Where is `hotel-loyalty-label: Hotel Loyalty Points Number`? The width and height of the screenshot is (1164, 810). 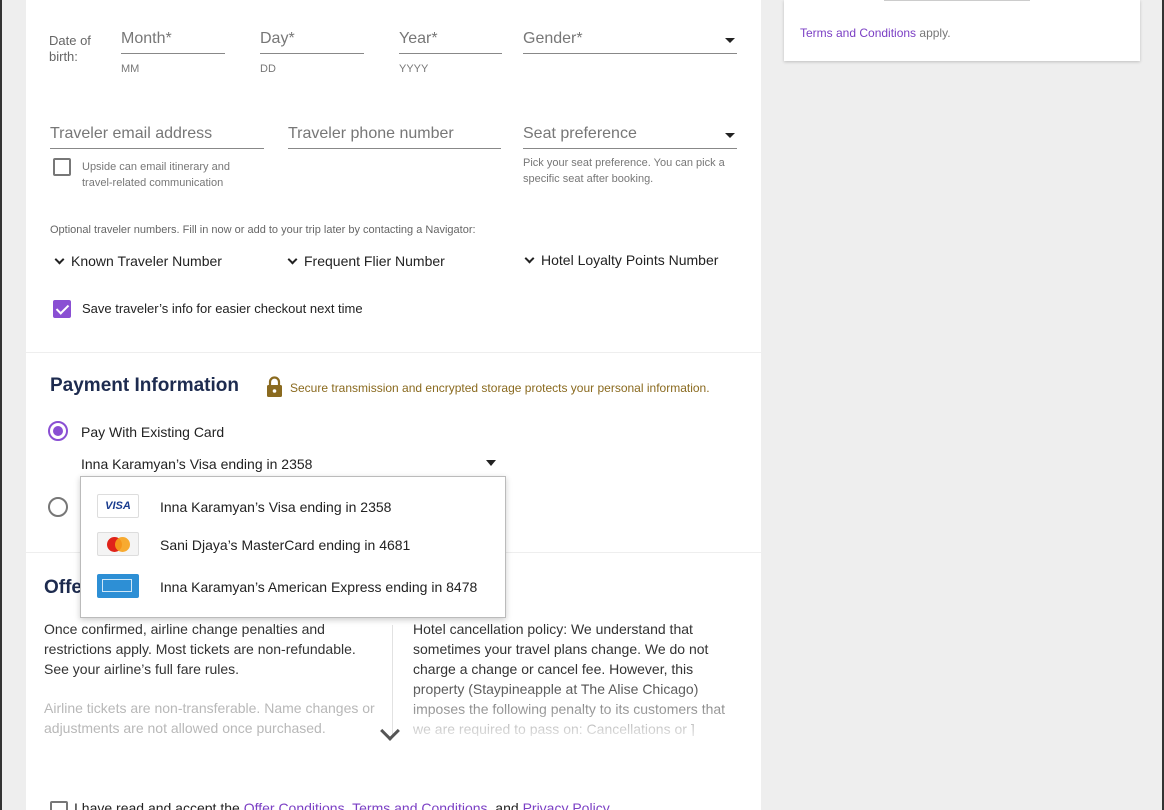
hotel-loyalty-label: Hotel Loyalty Points Number is located at coordinates (630, 260).